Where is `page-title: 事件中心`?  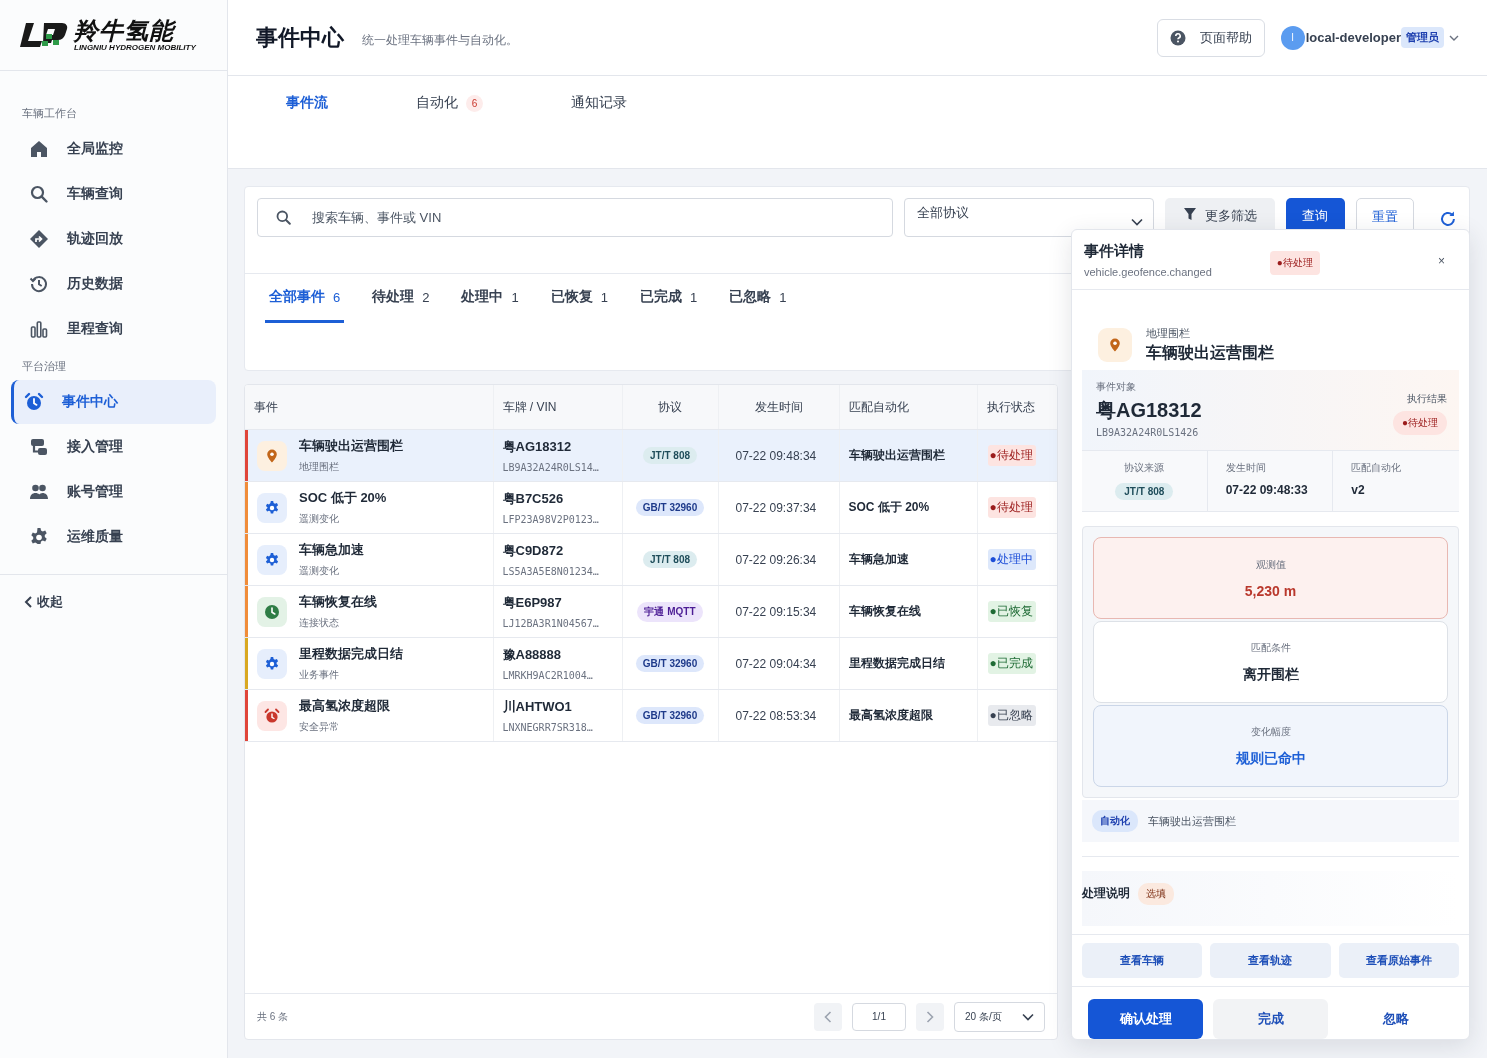 page-title: 事件中心 is located at coordinates (300, 37).